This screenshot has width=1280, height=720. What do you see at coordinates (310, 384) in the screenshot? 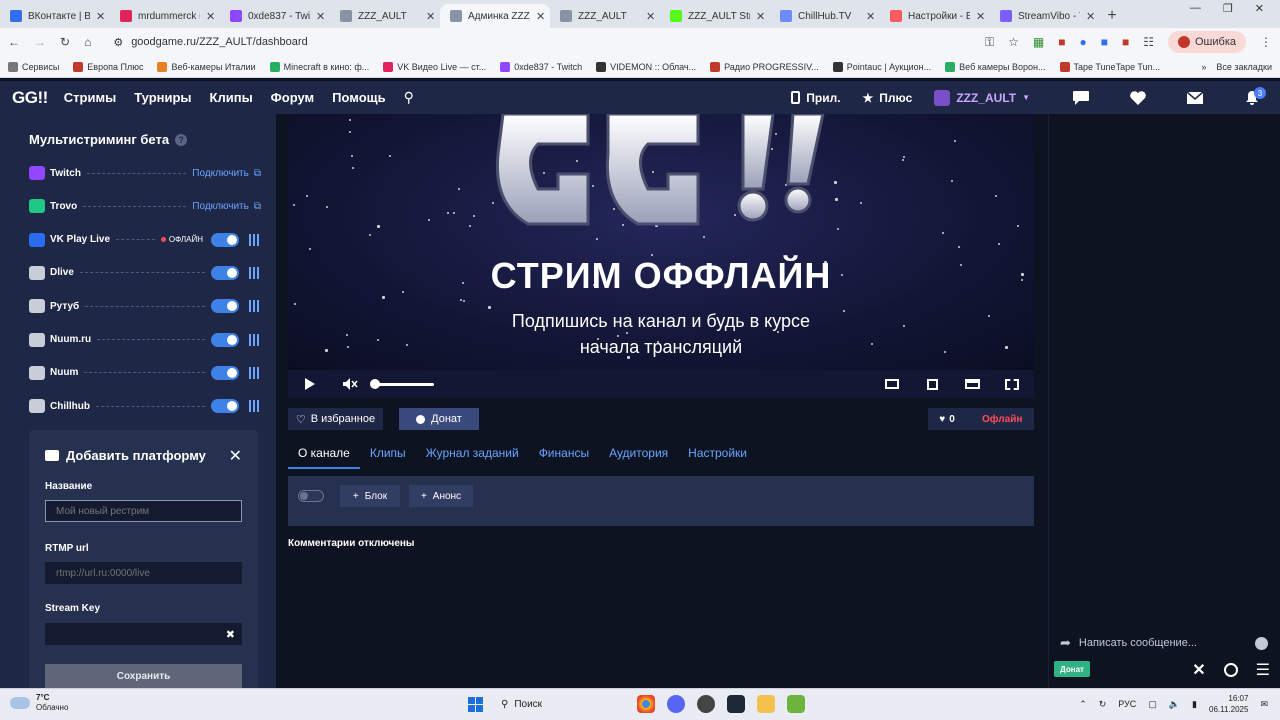
I see `play-icon` at bounding box center [310, 384].